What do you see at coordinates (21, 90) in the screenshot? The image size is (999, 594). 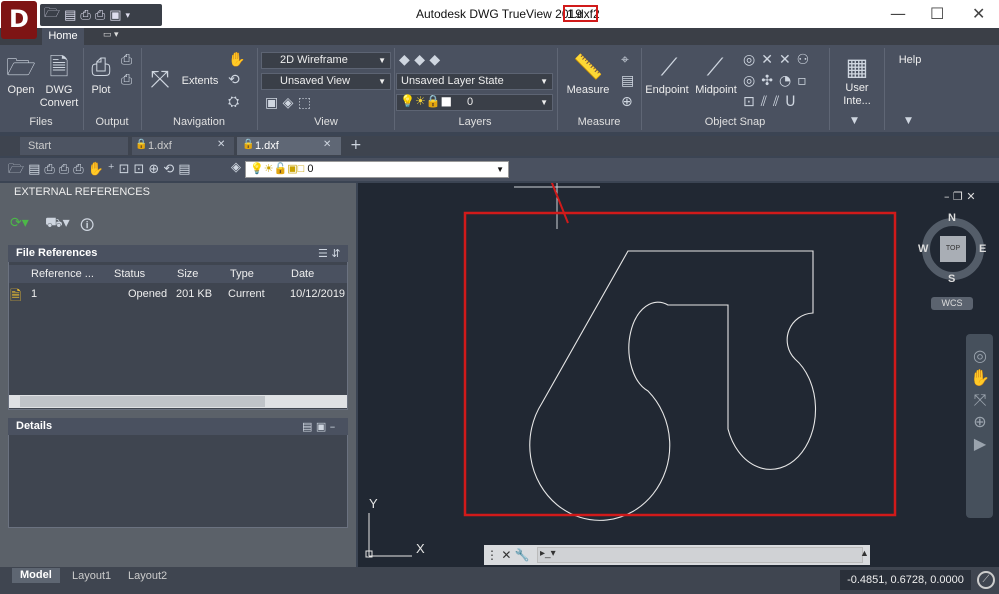 I see `open-button: Open` at bounding box center [21, 90].